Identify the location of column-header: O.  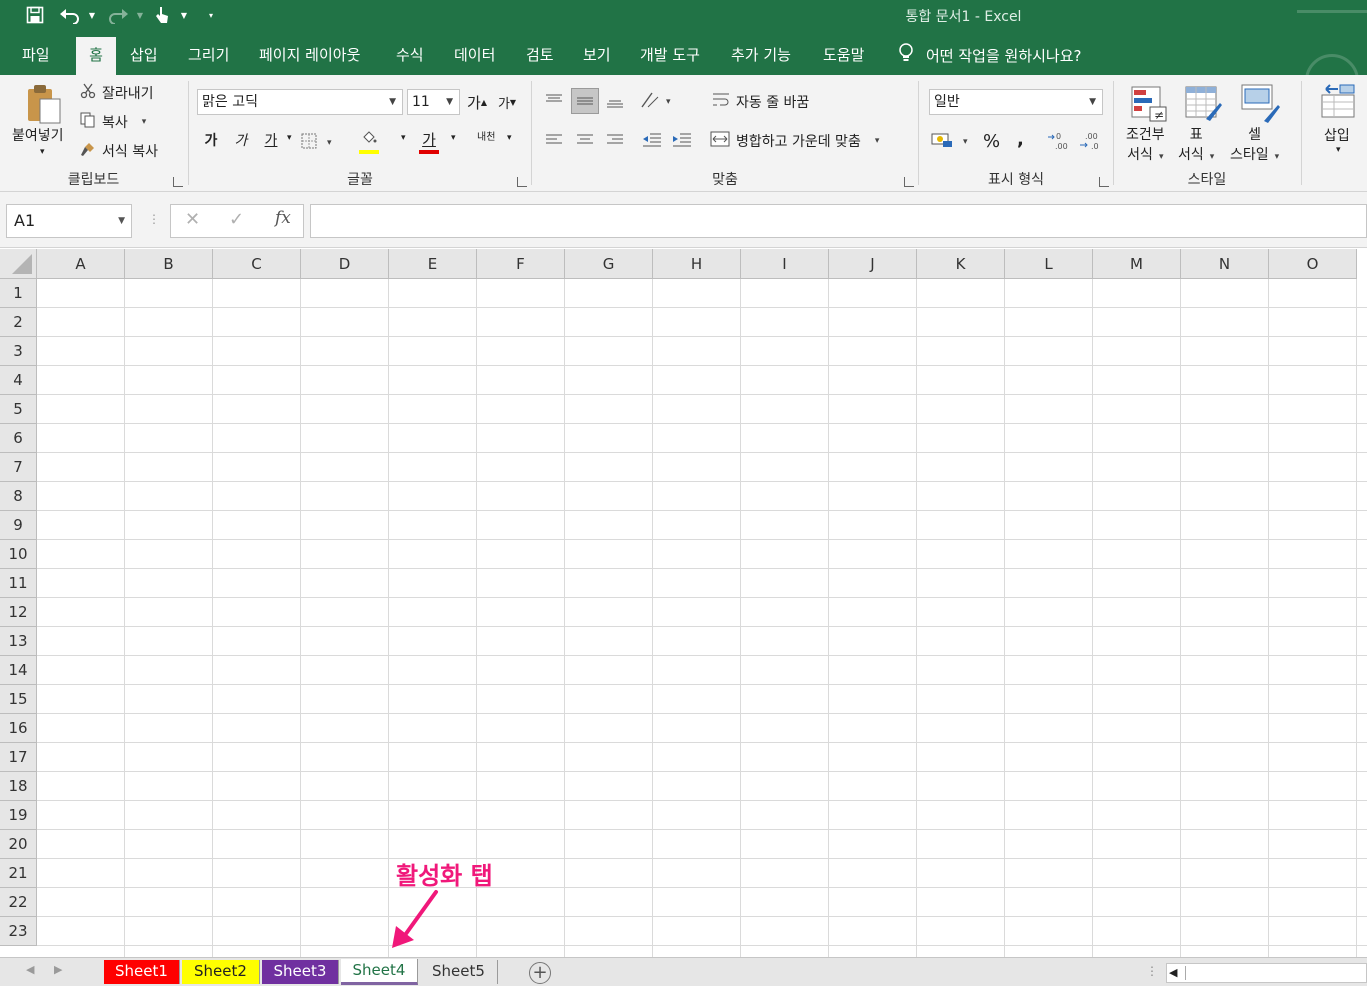
(1313, 264).